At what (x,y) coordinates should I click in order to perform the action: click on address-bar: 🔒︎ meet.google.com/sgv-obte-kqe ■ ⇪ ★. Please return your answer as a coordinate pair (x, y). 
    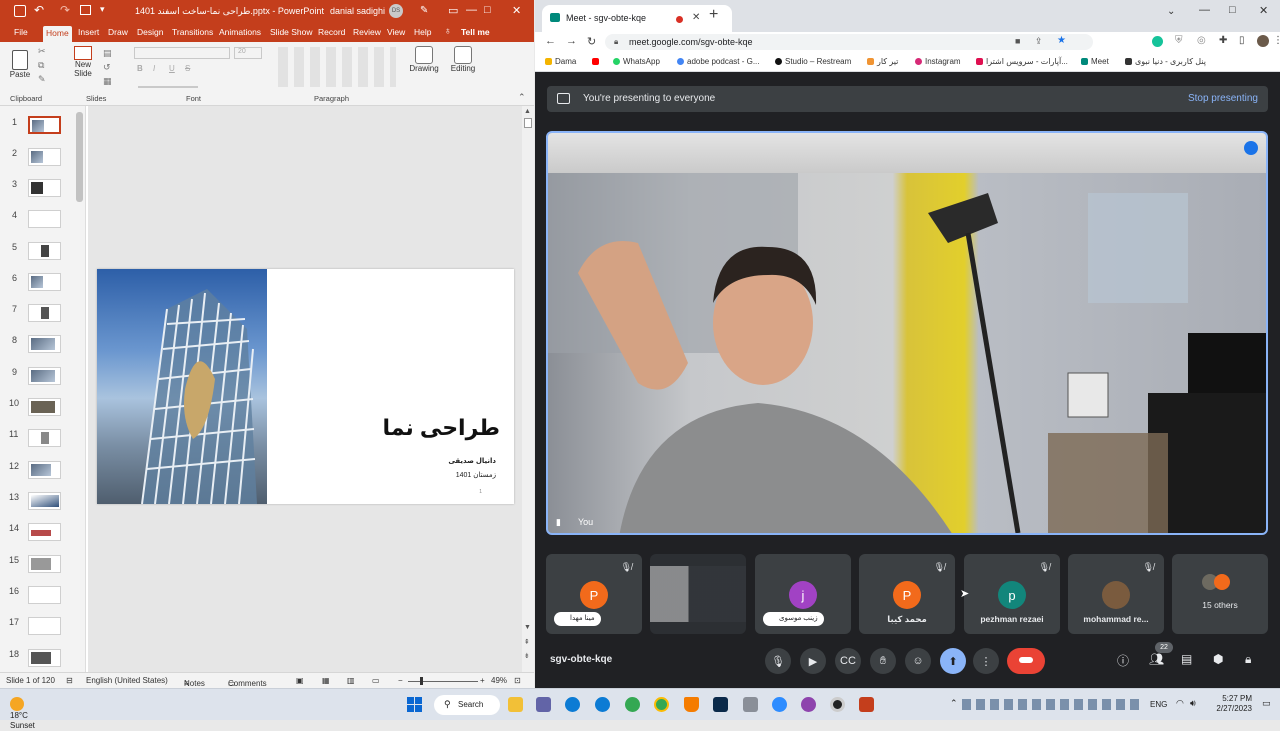
    Looking at the image, I should click on (849, 42).